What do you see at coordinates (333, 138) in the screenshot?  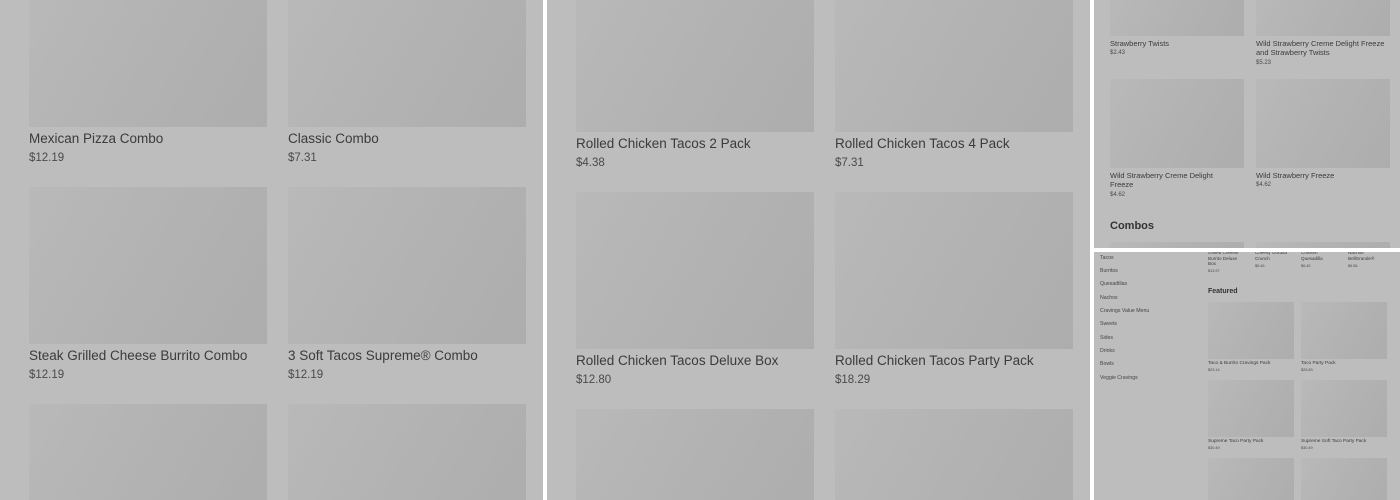 I see `menu-item-name: Classic Combo` at bounding box center [333, 138].